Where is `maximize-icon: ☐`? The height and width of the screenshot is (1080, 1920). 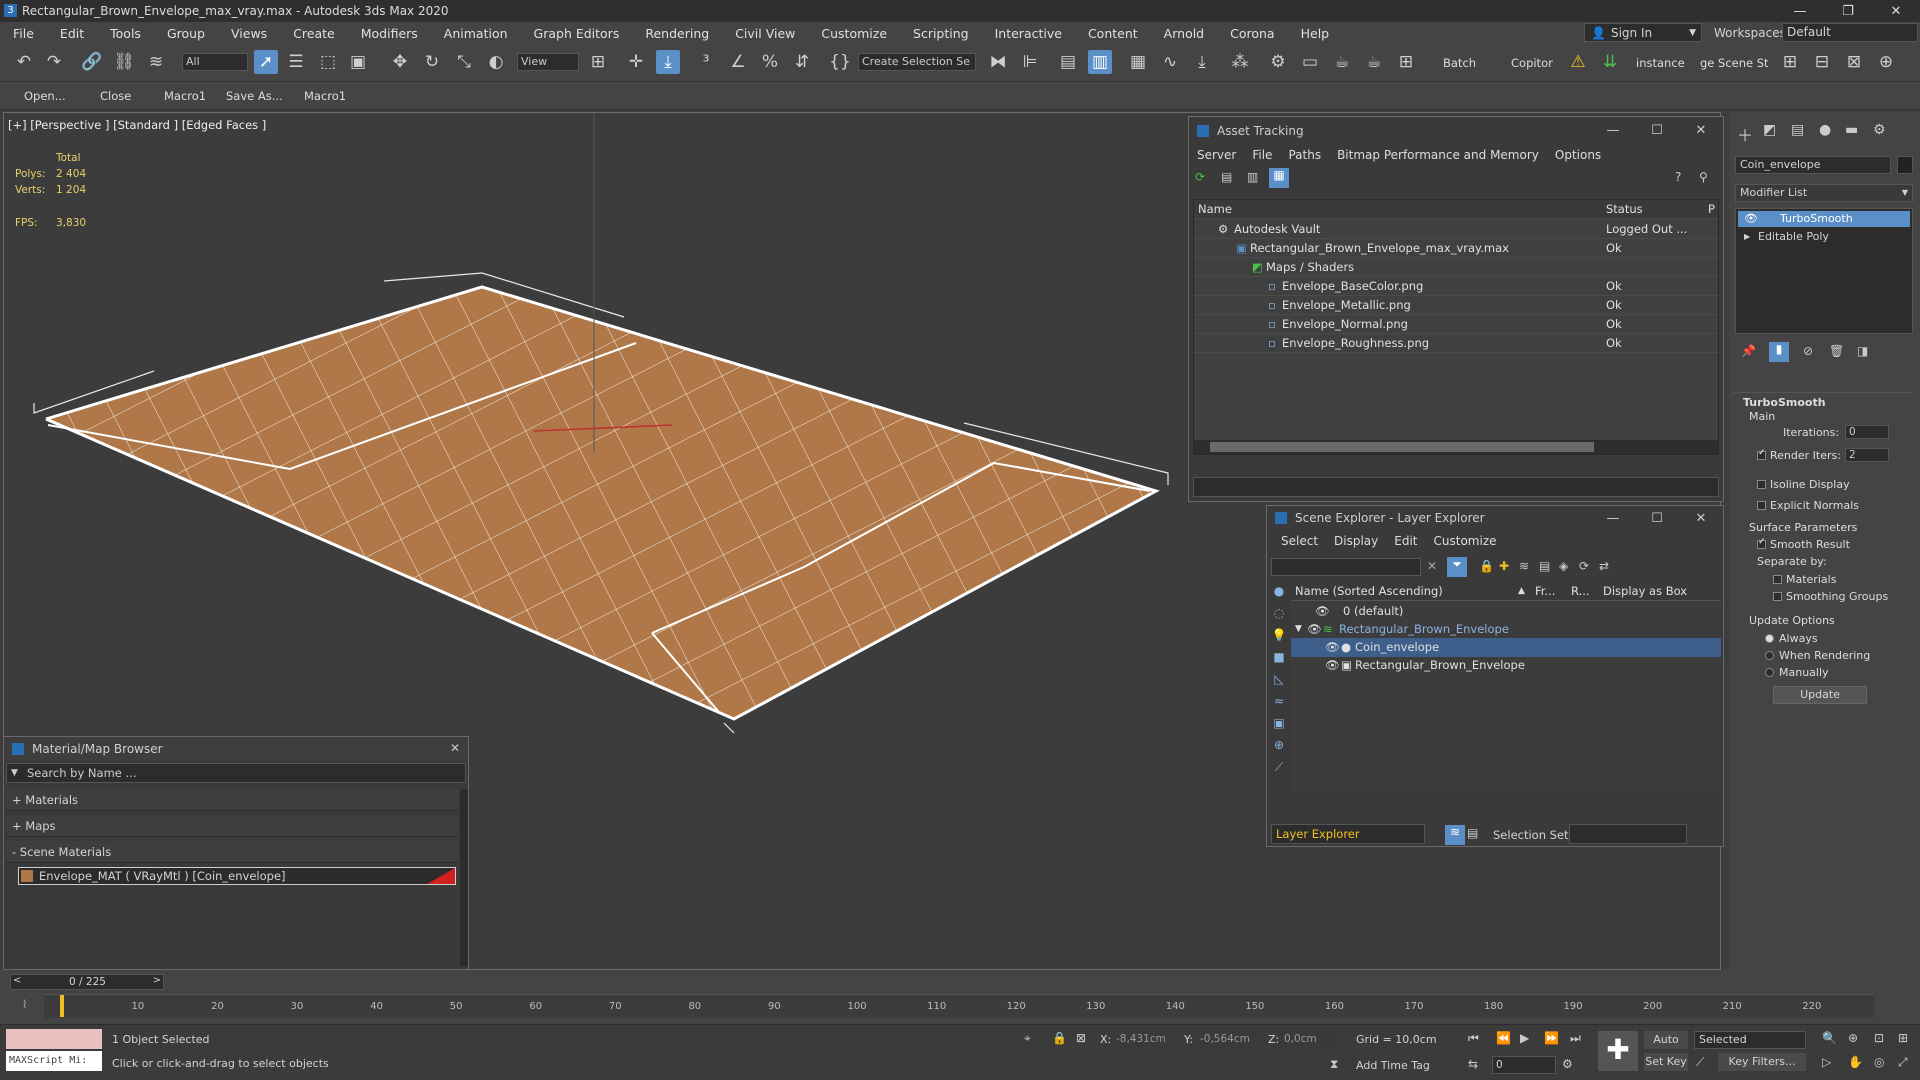
maximize-icon: ☐ is located at coordinates (1657, 518).